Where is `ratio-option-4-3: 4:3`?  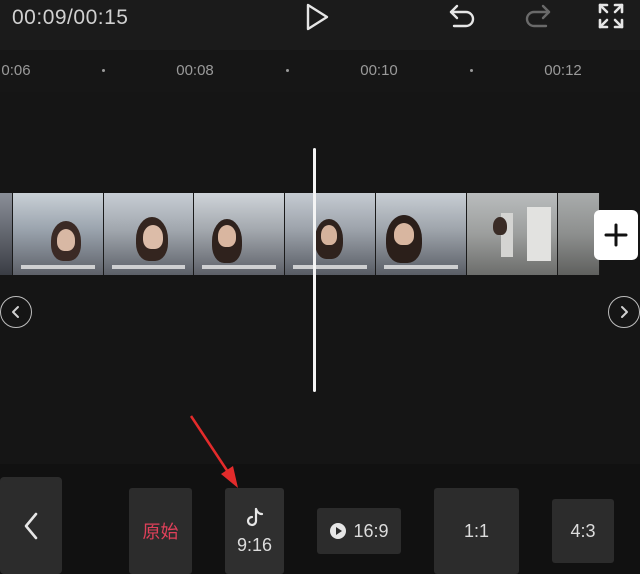
ratio-option-4-3: 4:3 is located at coordinates (583, 531).